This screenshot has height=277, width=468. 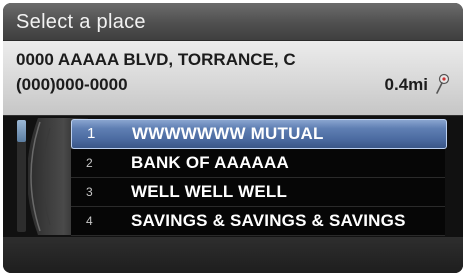 What do you see at coordinates (81, 22) in the screenshot?
I see `screen-title: Select a place` at bounding box center [81, 22].